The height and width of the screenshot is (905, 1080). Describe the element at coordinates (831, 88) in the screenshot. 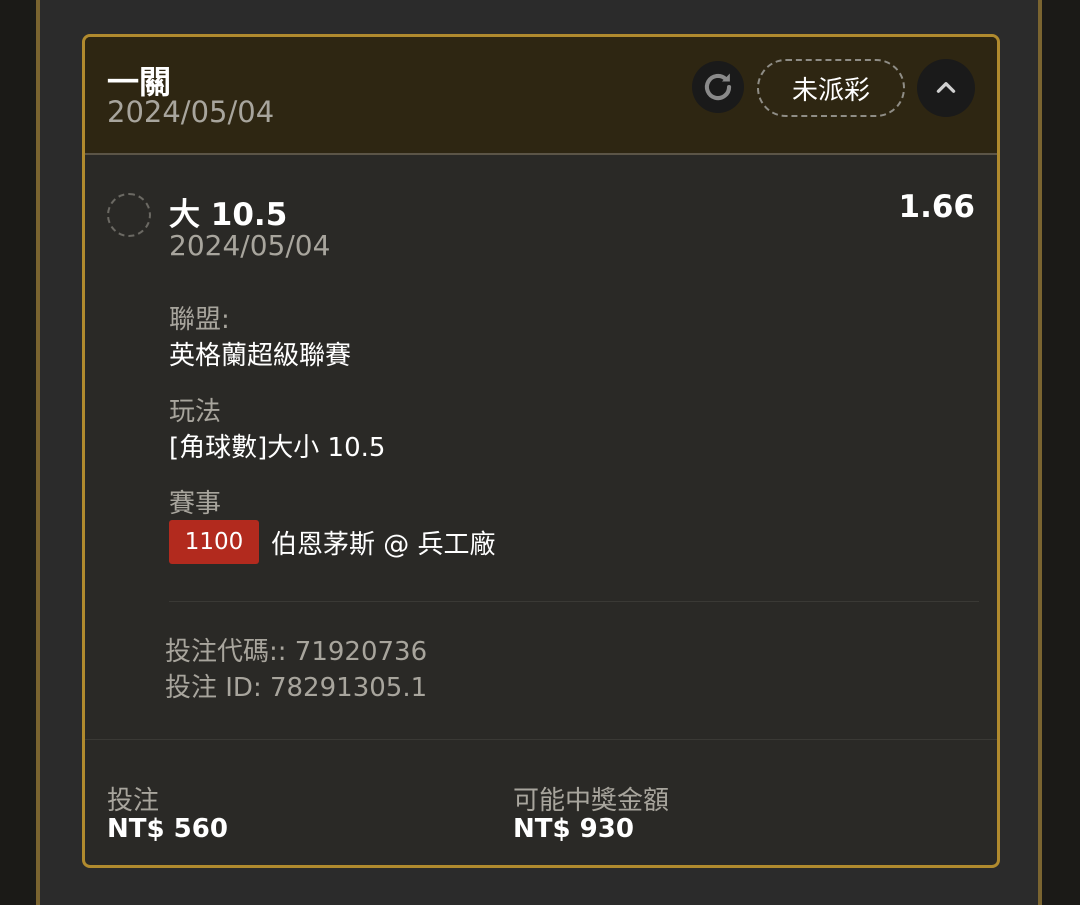

I see `status-badge: 未派彩` at that location.